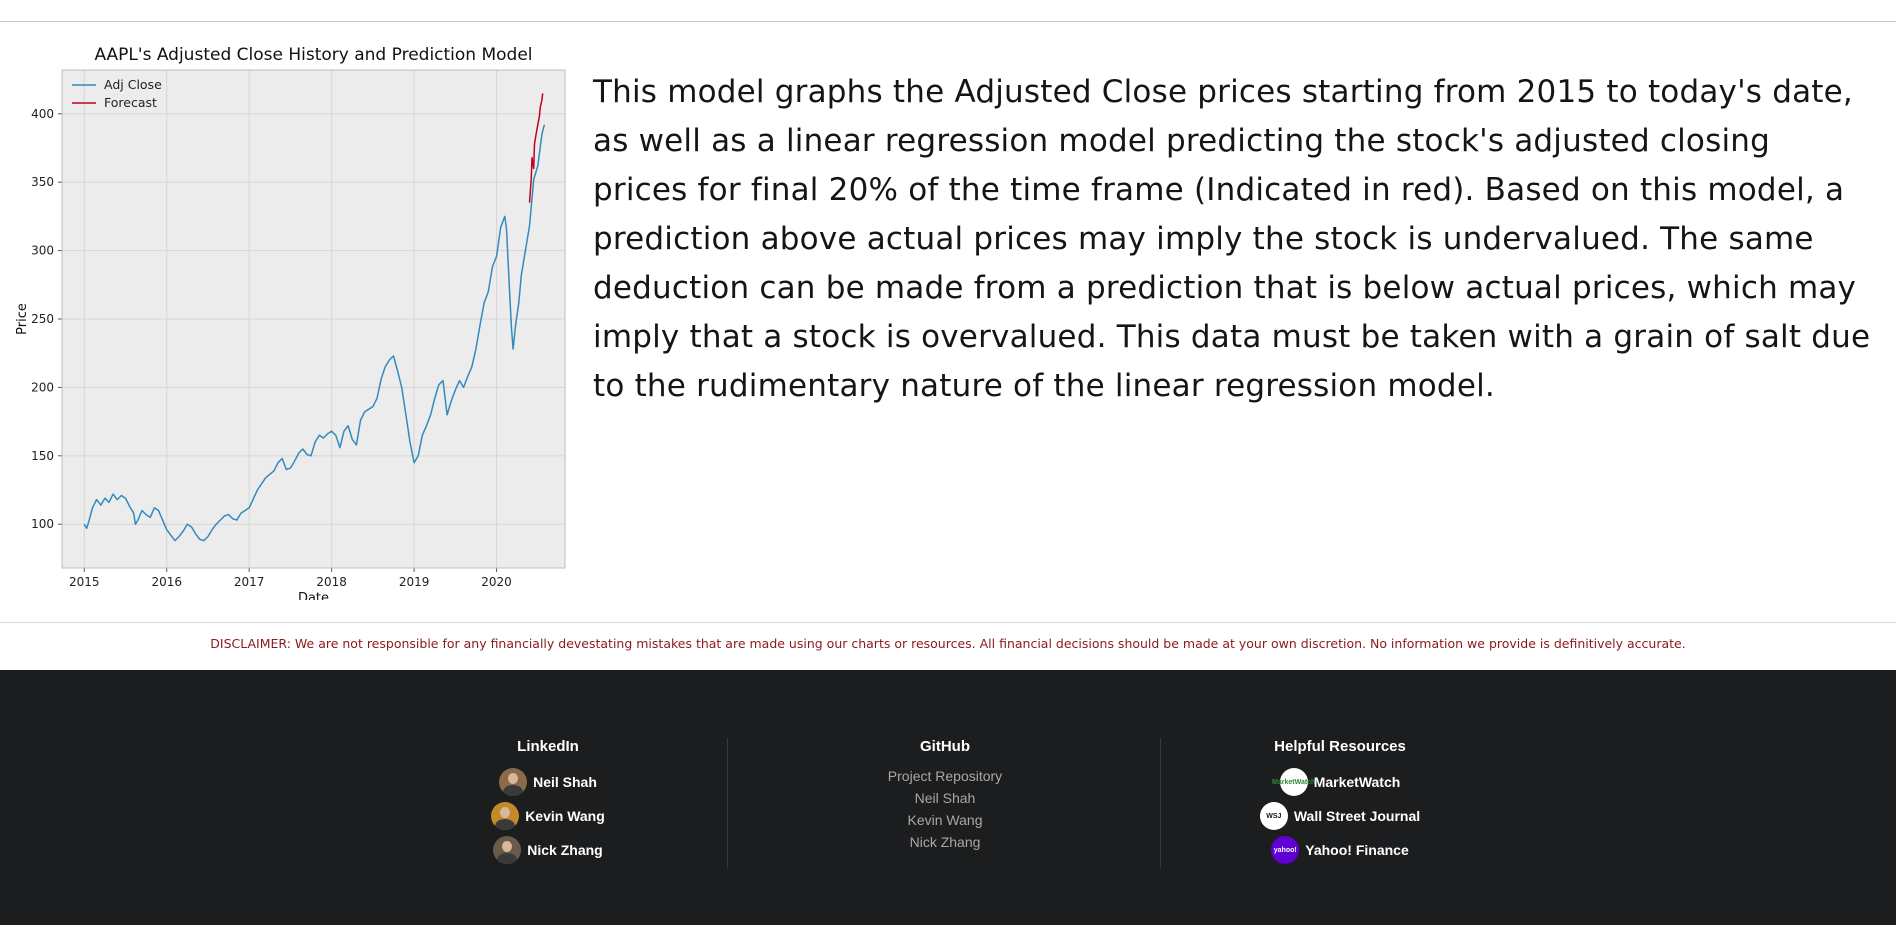  Describe the element at coordinates (945, 746) in the screenshot. I see `github-title: GitHub` at that location.